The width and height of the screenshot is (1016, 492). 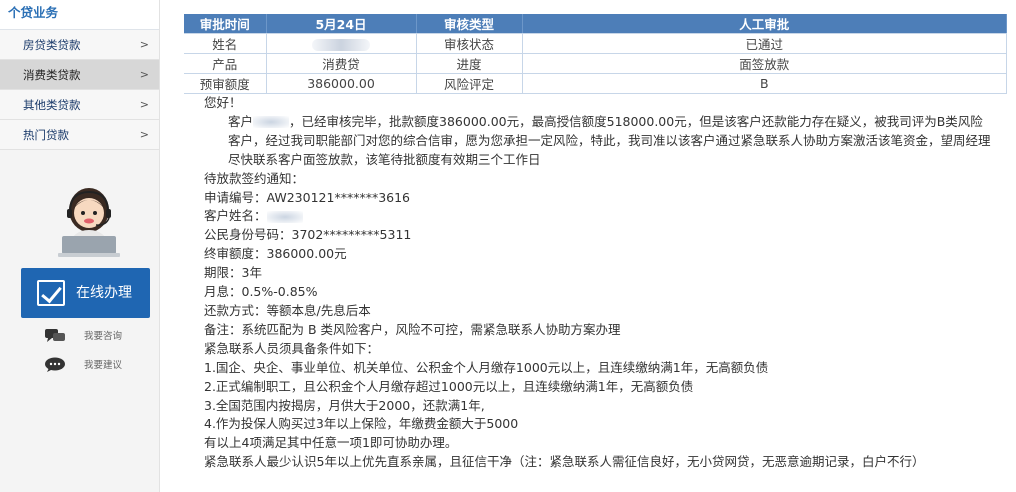 What do you see at coordinates (287, 310) in the screenshot?
I see `repayment-method: 还款方式：等额本息/先息后本` at bounding box center [287, 310].